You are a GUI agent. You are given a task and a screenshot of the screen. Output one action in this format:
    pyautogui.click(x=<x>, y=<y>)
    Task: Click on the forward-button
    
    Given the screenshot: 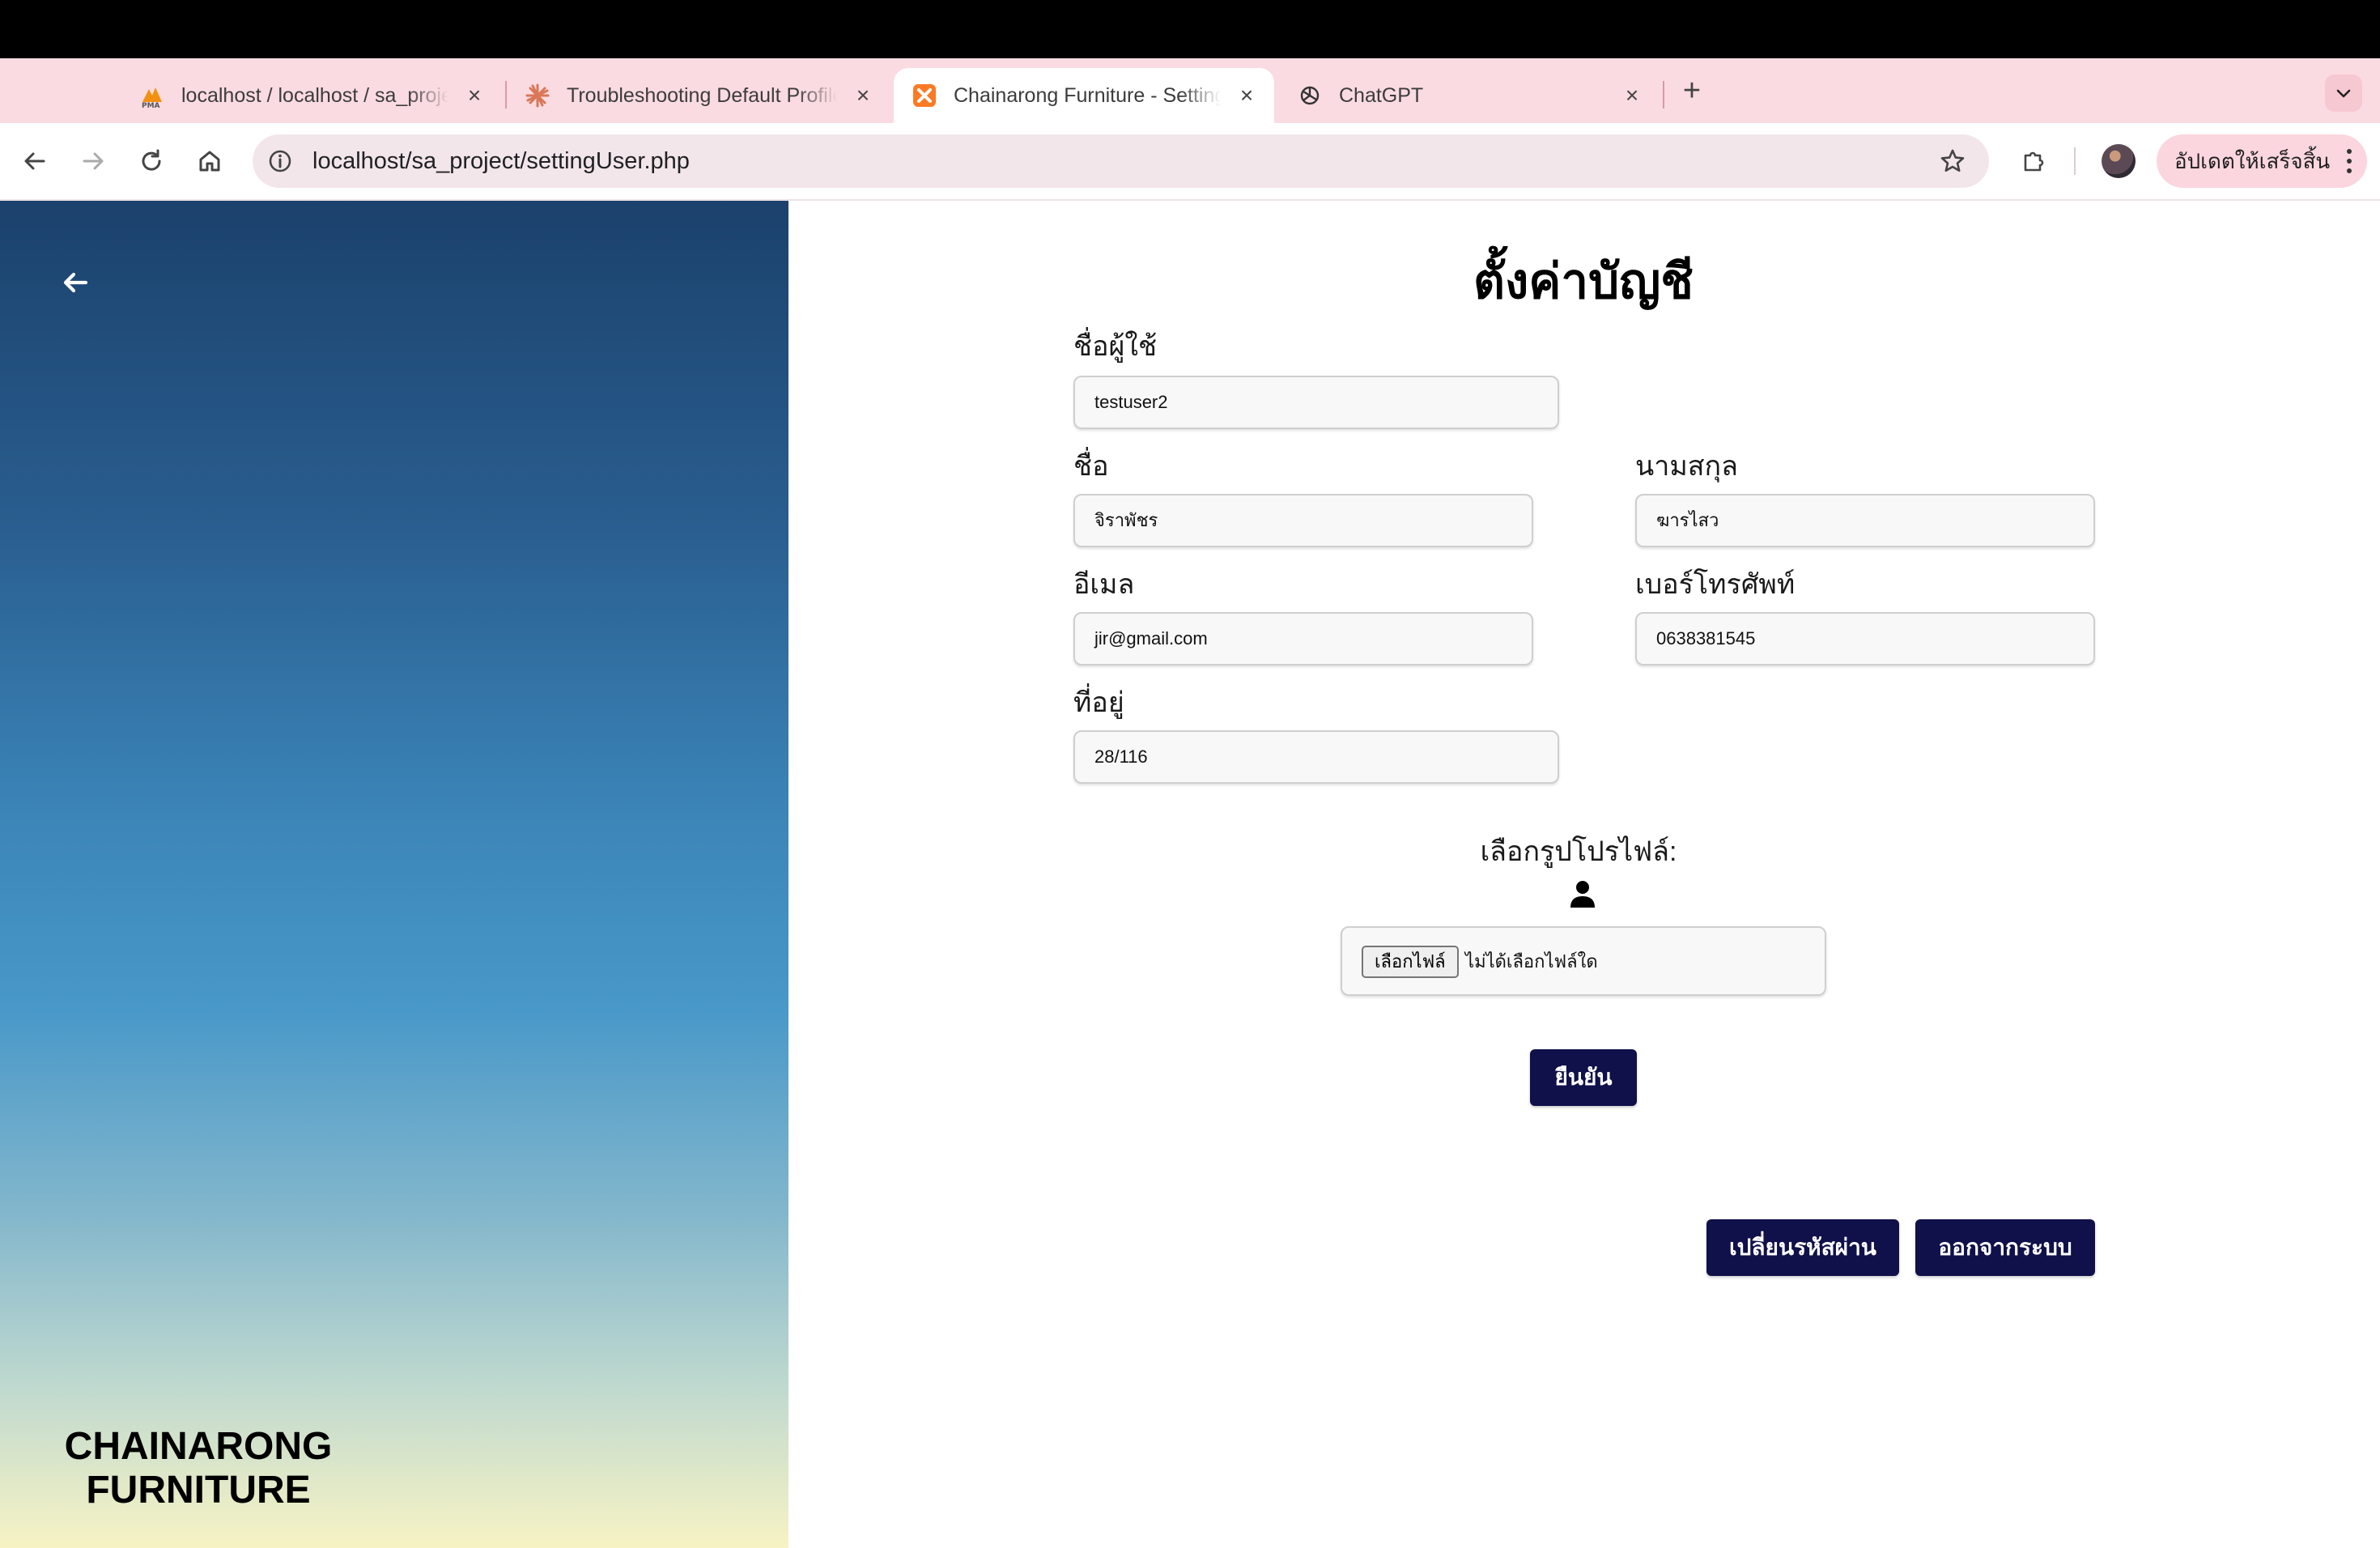 What is the action you would take?
    pyautogui.click(x=93, y=161)
    